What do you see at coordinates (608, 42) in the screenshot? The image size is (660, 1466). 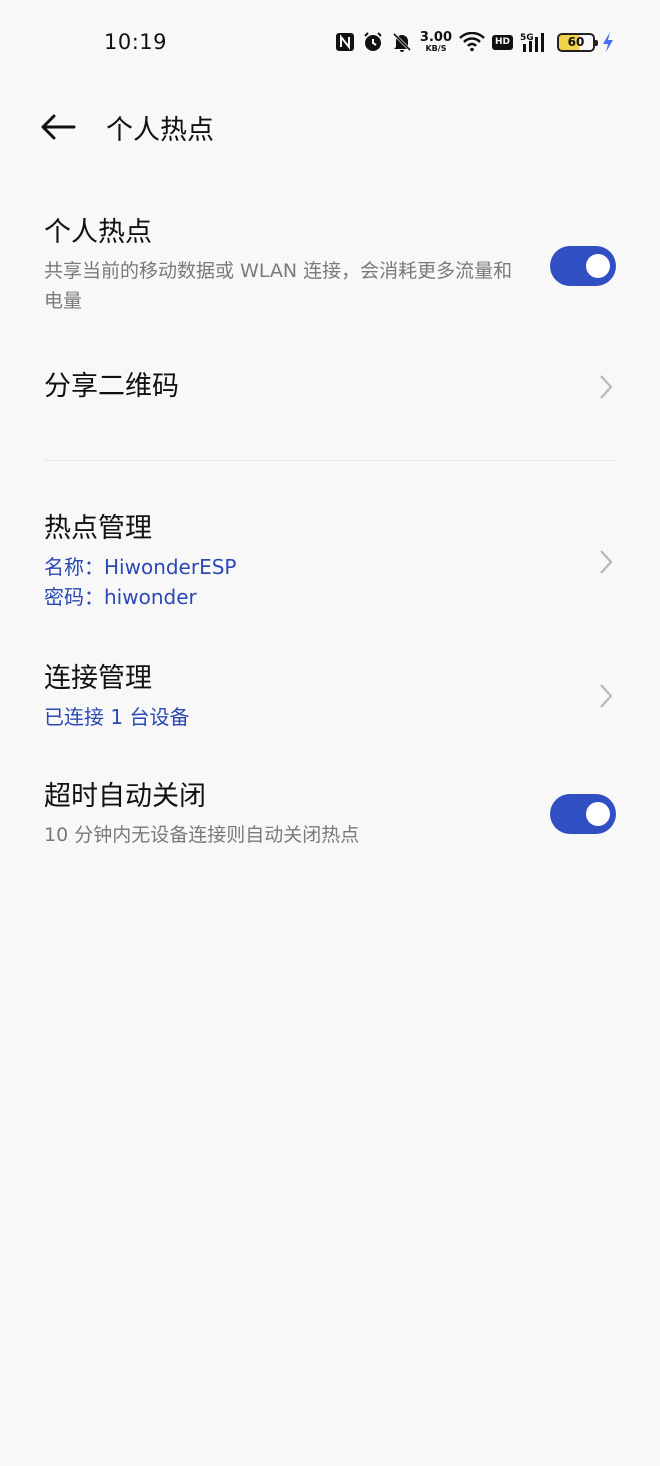 I see `charging-icon` at bounding box center [608, 42].